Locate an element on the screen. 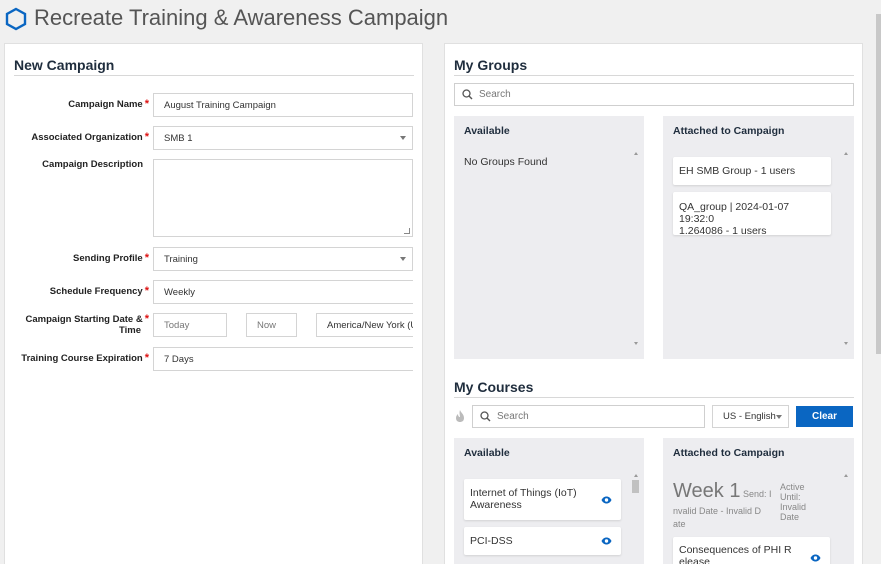 The image size is (881, 564). language-select: US - English is located at coordinates (750, 416).